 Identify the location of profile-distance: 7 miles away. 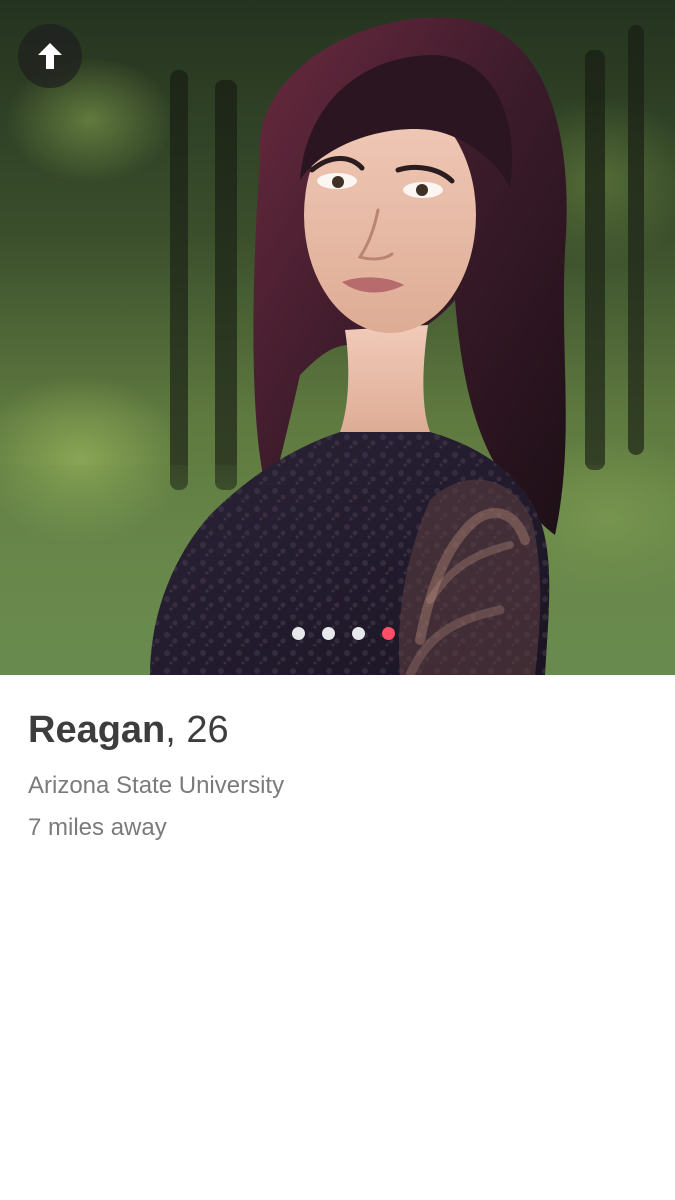
(97, 827).